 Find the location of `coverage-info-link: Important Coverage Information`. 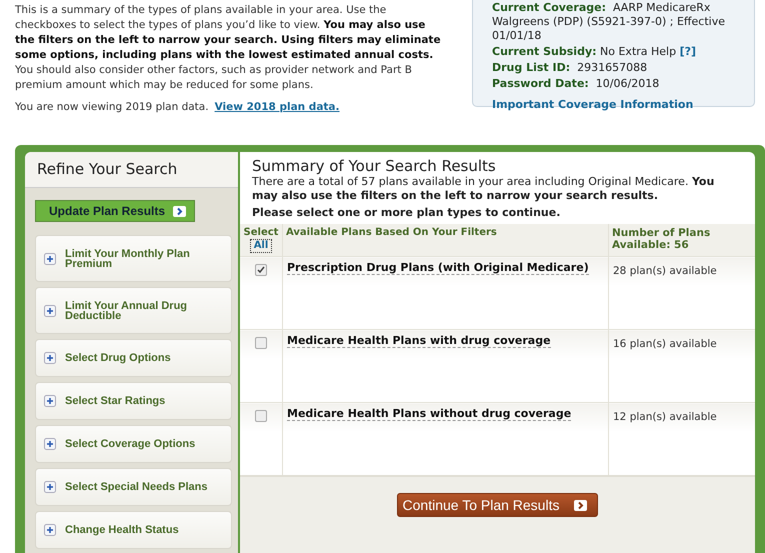

coverage-info-link: Important Coverage Information is located at coordinates (623, 105).